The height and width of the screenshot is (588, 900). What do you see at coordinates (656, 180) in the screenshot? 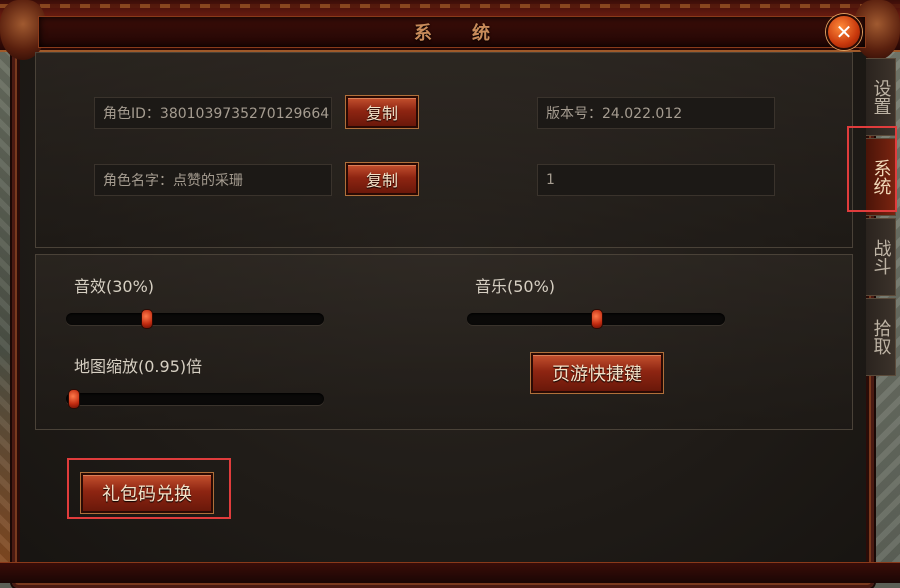
I see `extra-value-field: 1` at bounding box center [656, 180].